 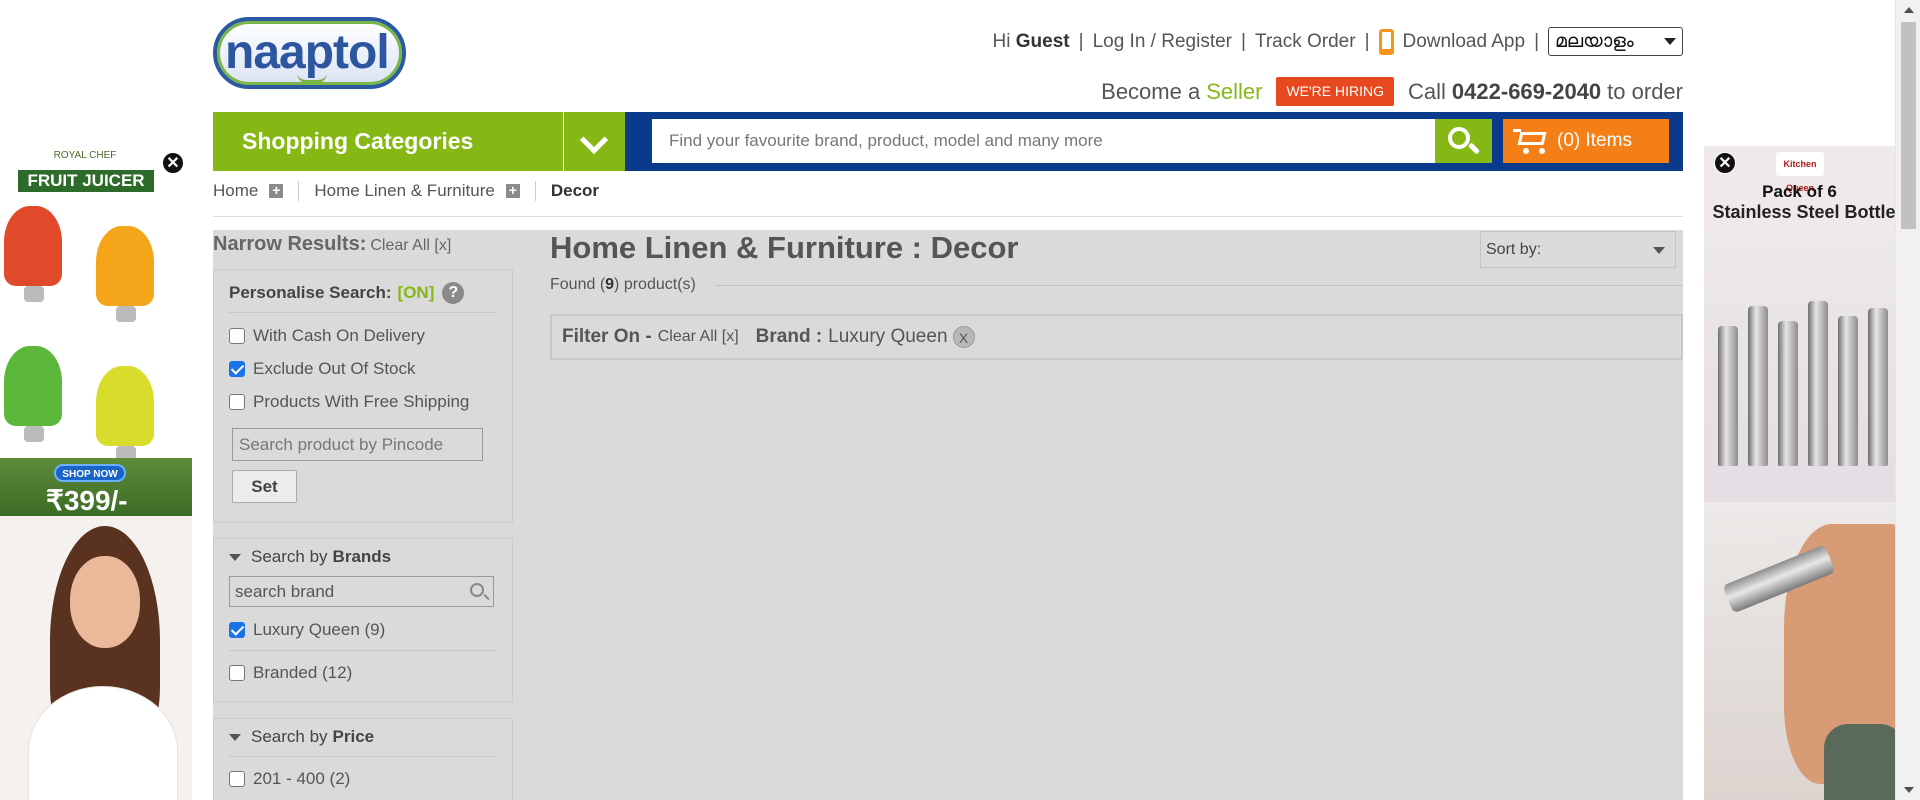 I want to click on personalise-status: [ON], so click(x=416, y=293).